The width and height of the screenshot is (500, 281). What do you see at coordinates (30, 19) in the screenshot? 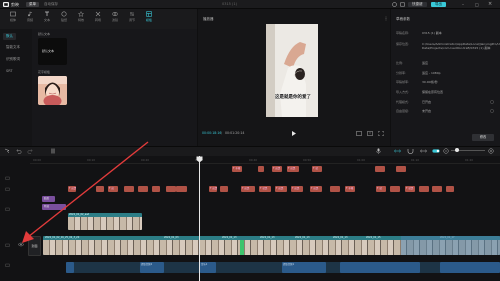
I see `tool-audio: 音频` at bounding box center [30, 19].